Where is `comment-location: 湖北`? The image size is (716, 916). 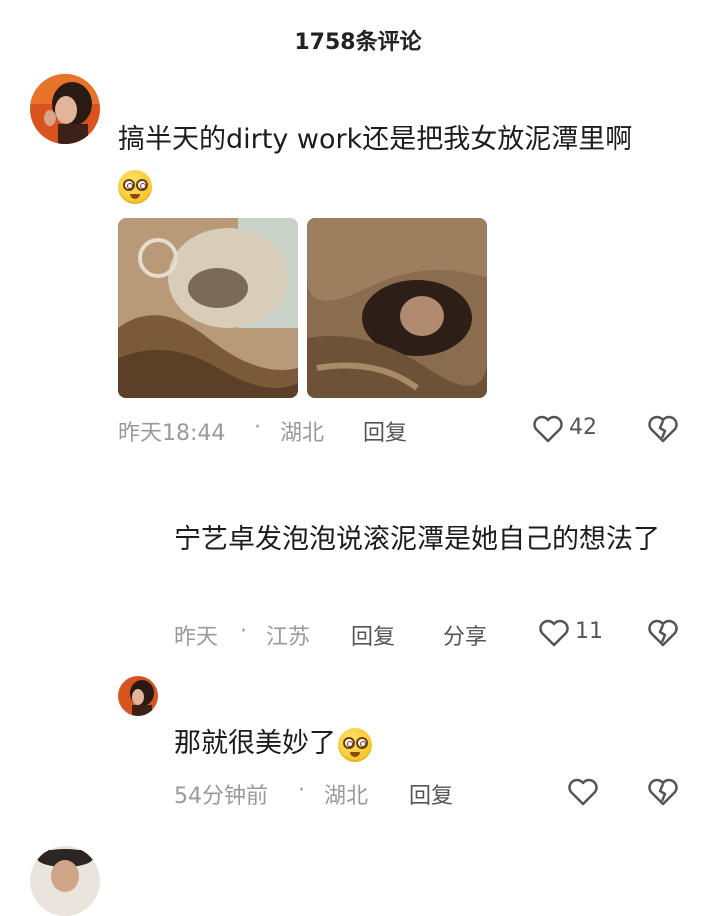
comment-location: 湖北 is located at coordinates (302, 433).